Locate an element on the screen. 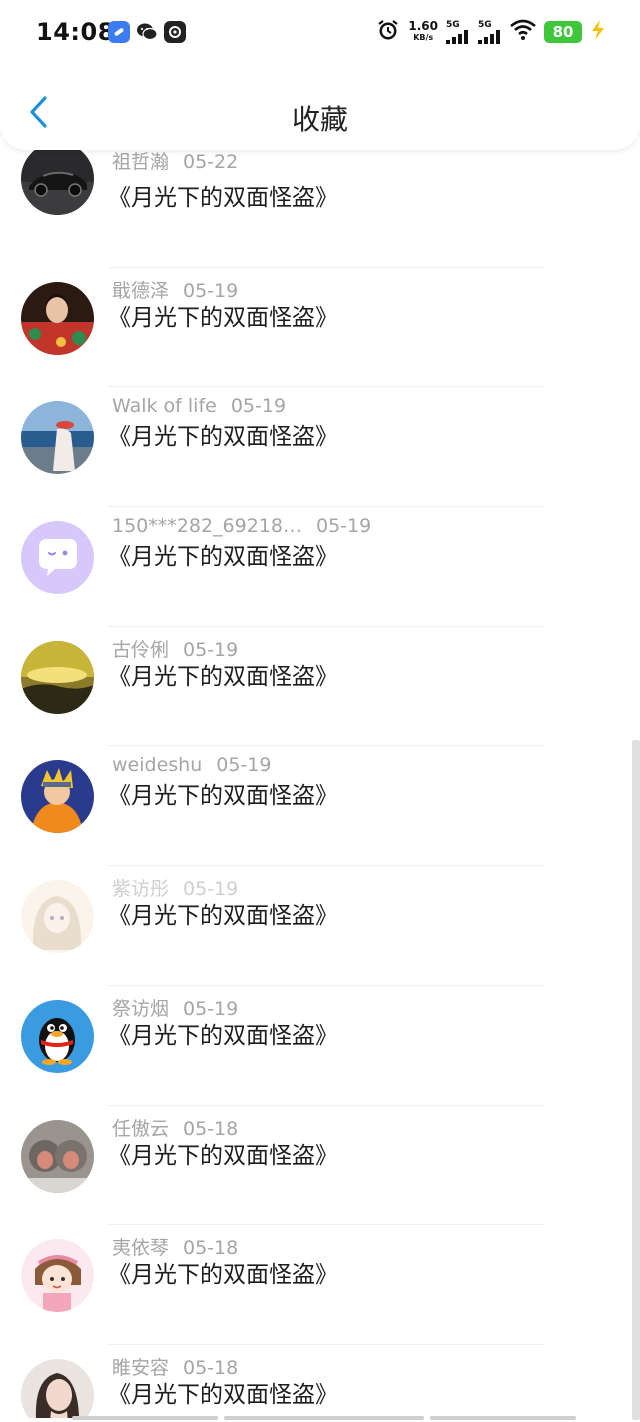 The height and width of the screenshot is (1422, 640). user-name: Walk of life is located at coordinates (164, 406).